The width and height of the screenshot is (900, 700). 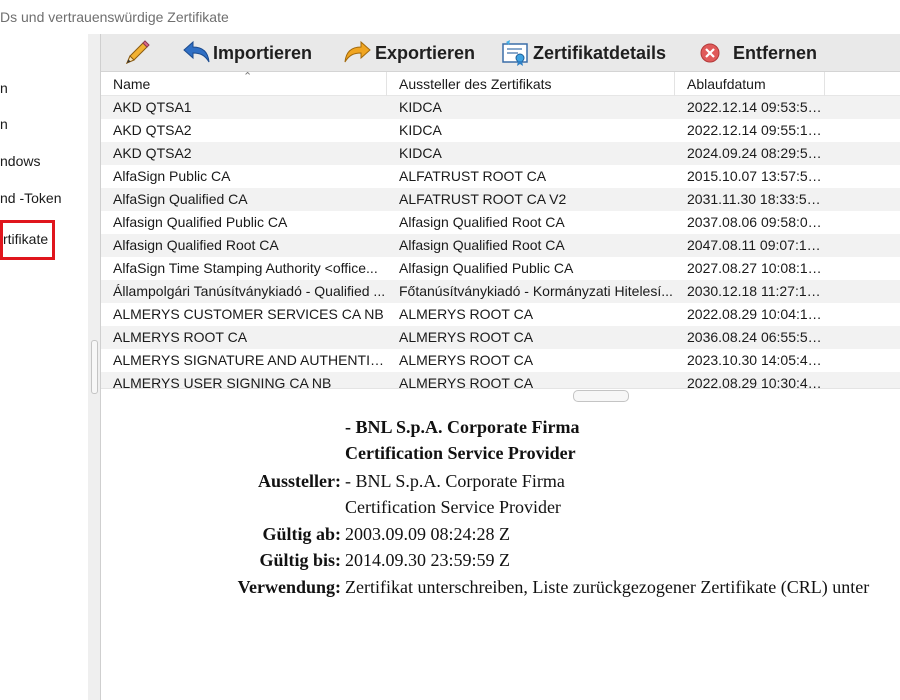 I want to click on cell-issuer: ALFATRUST ROOT CA, so click(x=473, y=176).